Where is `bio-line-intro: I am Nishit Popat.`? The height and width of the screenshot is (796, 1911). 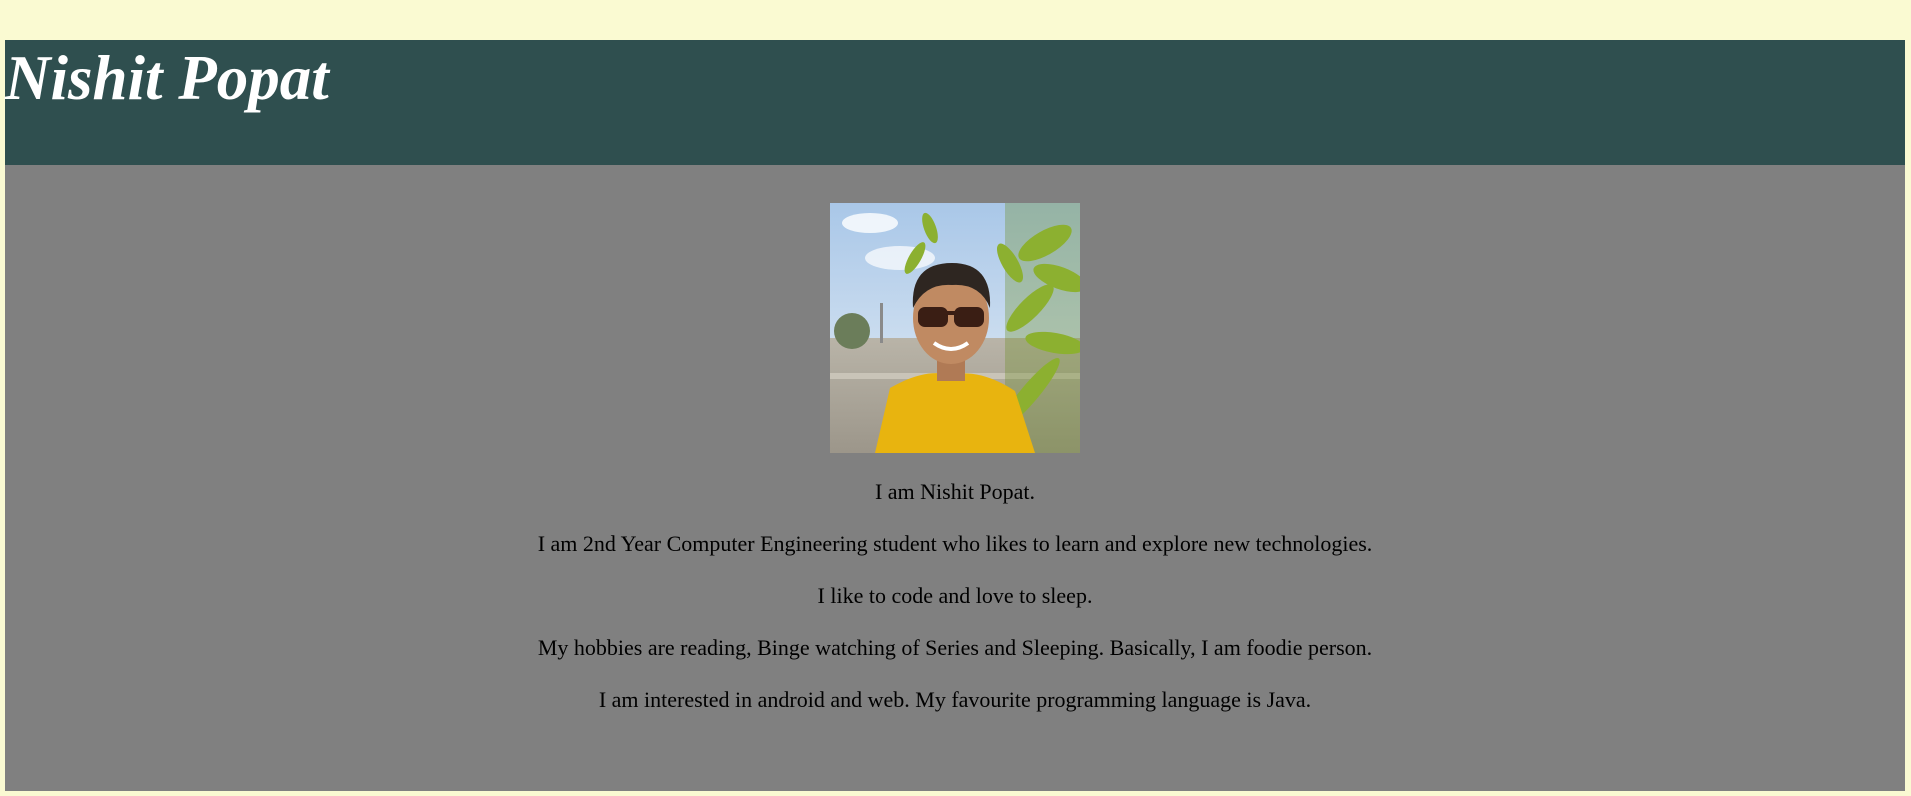 bio-line-intro: I am Nishit Popat. is located at coordinates (955, 491).